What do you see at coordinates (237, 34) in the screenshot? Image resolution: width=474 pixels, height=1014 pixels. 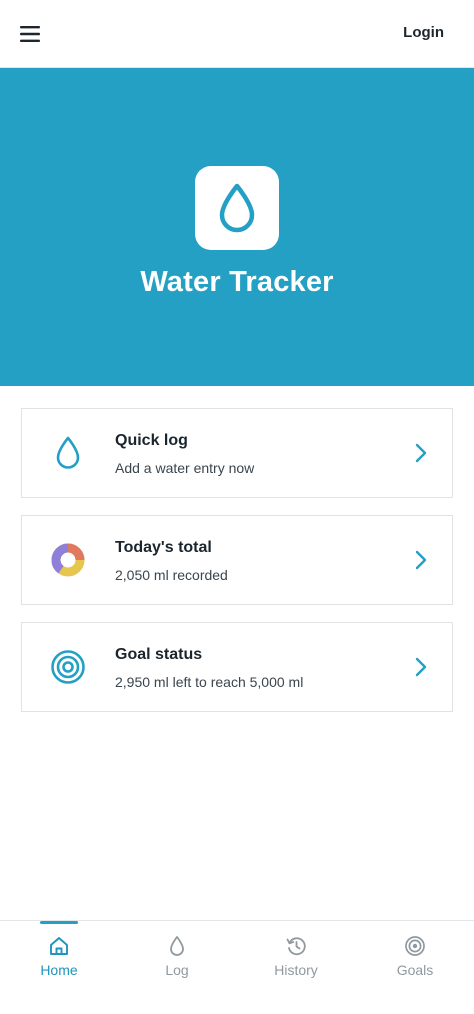 I see `top-bar: Login` at bounding box center [237, 34].